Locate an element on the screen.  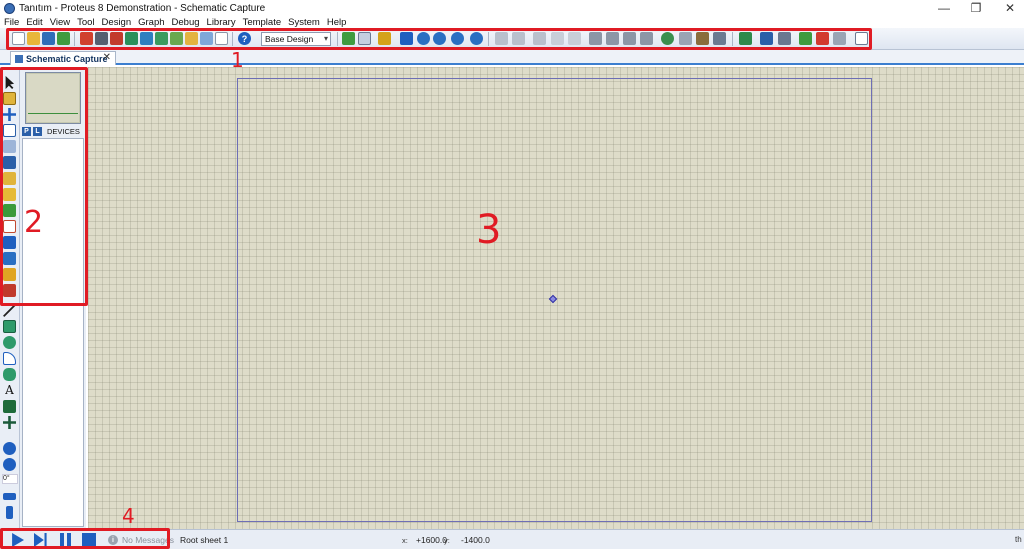
component-mode-icon is located at coordinates (9, 98).